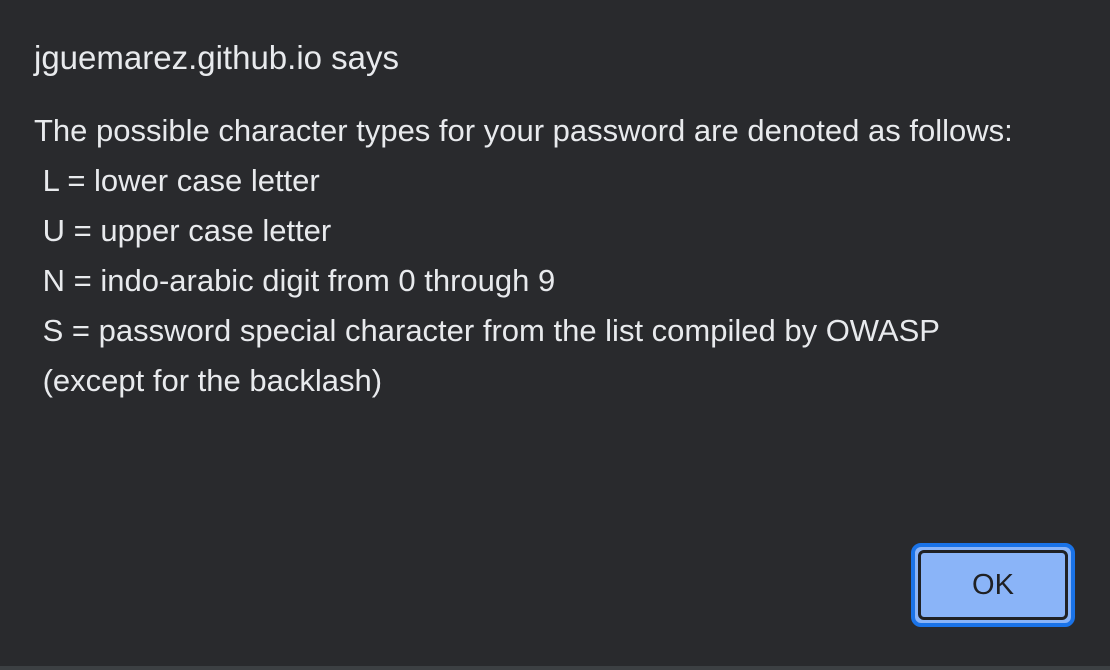  Describe the element at coordinates (217, 57) in the screenshot. I see `dialog-title: jguemarez.github.io says` at that location.